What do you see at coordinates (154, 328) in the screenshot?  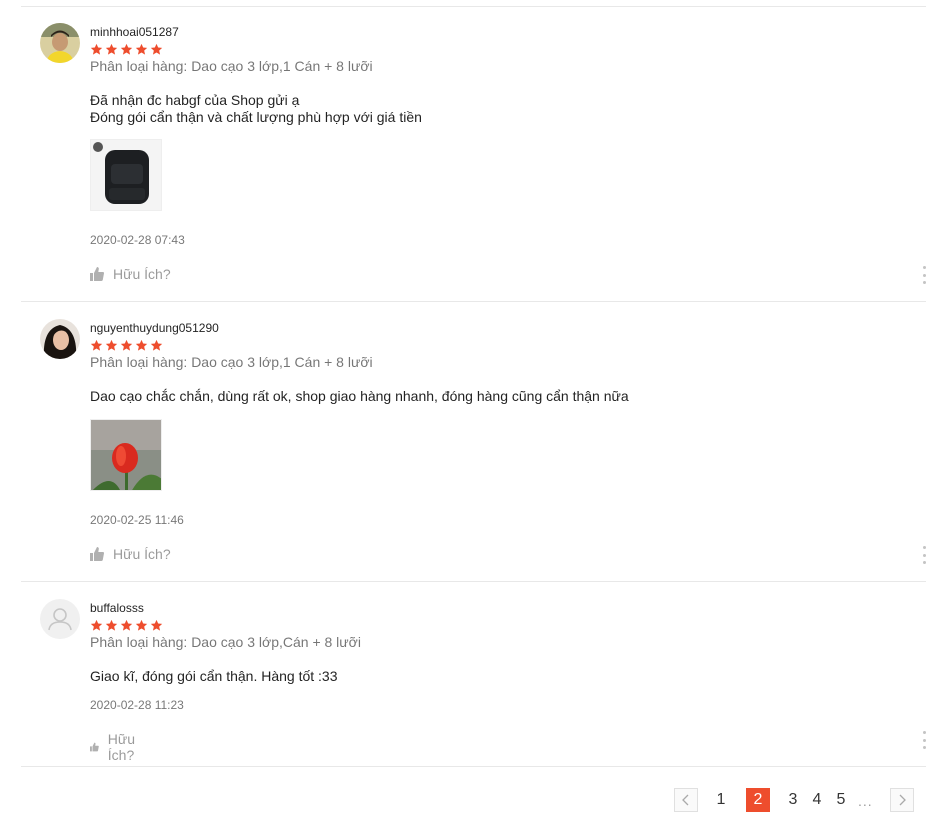 I see `review-author: nguyenthuydung051290` at bounding box center [154, 328].